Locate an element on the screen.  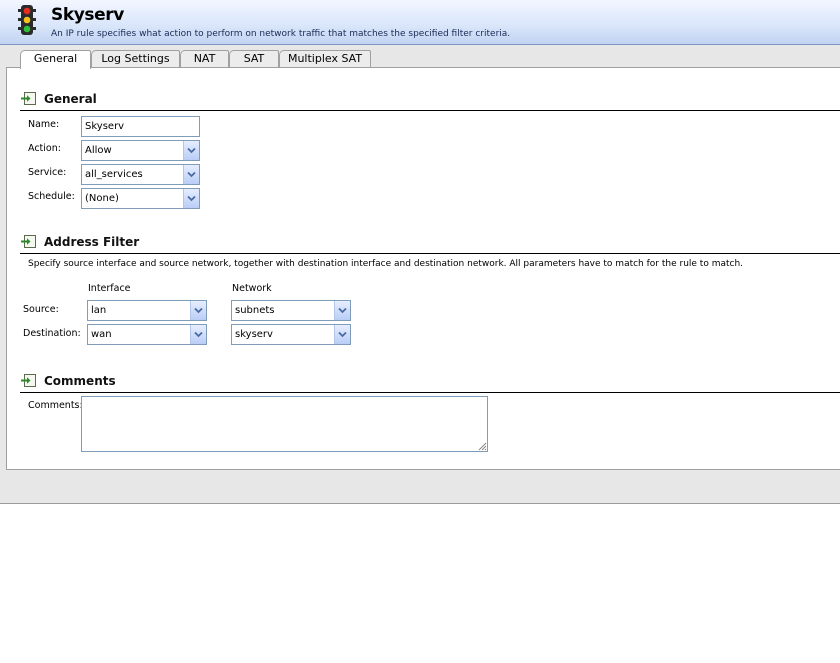
action-select-value: Allow is located at coordinates (98, 150).